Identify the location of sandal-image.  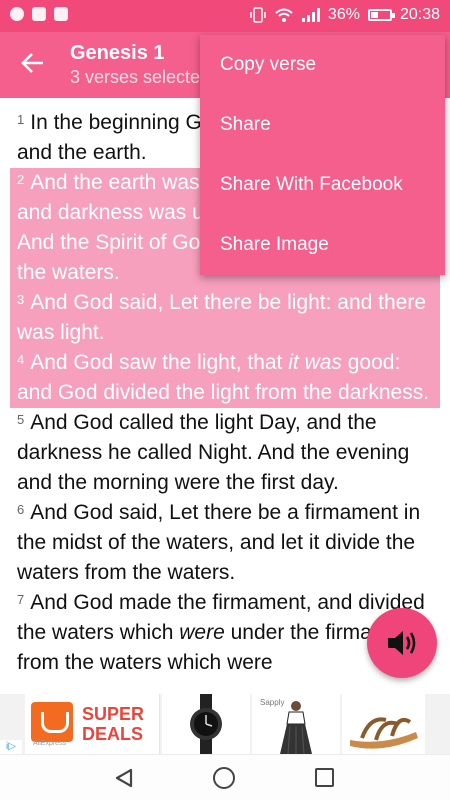
(384, 733).